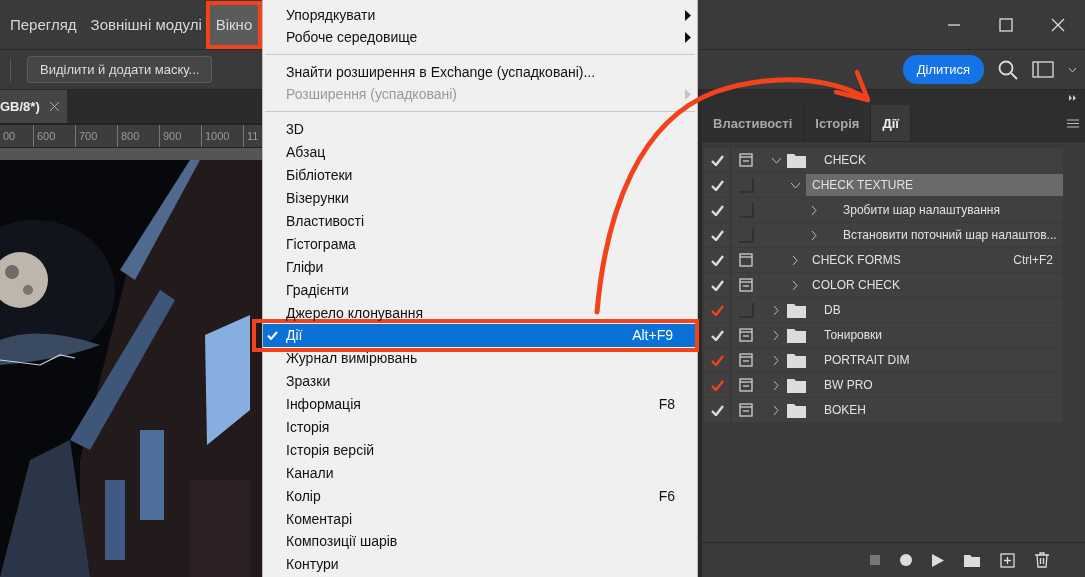 Image resolution: width=1085 pixels, height=577 pixels. What do you see at coordinates (1072, 69) in the screenshot?
I see `caret-icon` at bounding box center [1072, 69].